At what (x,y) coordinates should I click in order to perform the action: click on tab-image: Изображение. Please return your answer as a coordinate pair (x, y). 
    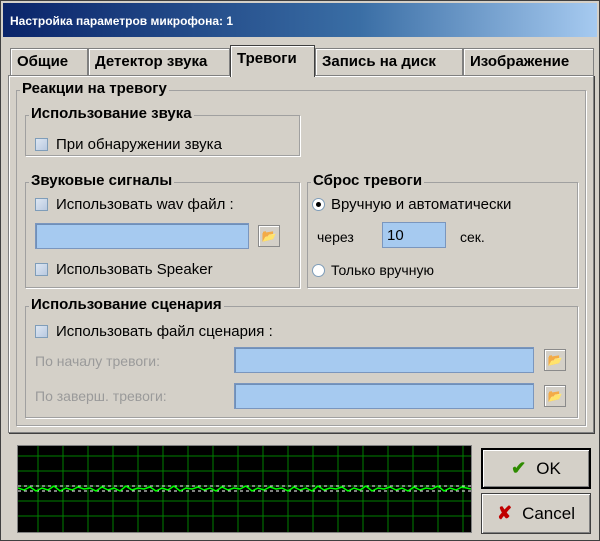
    Looking at the image, I should click on (528, 61).